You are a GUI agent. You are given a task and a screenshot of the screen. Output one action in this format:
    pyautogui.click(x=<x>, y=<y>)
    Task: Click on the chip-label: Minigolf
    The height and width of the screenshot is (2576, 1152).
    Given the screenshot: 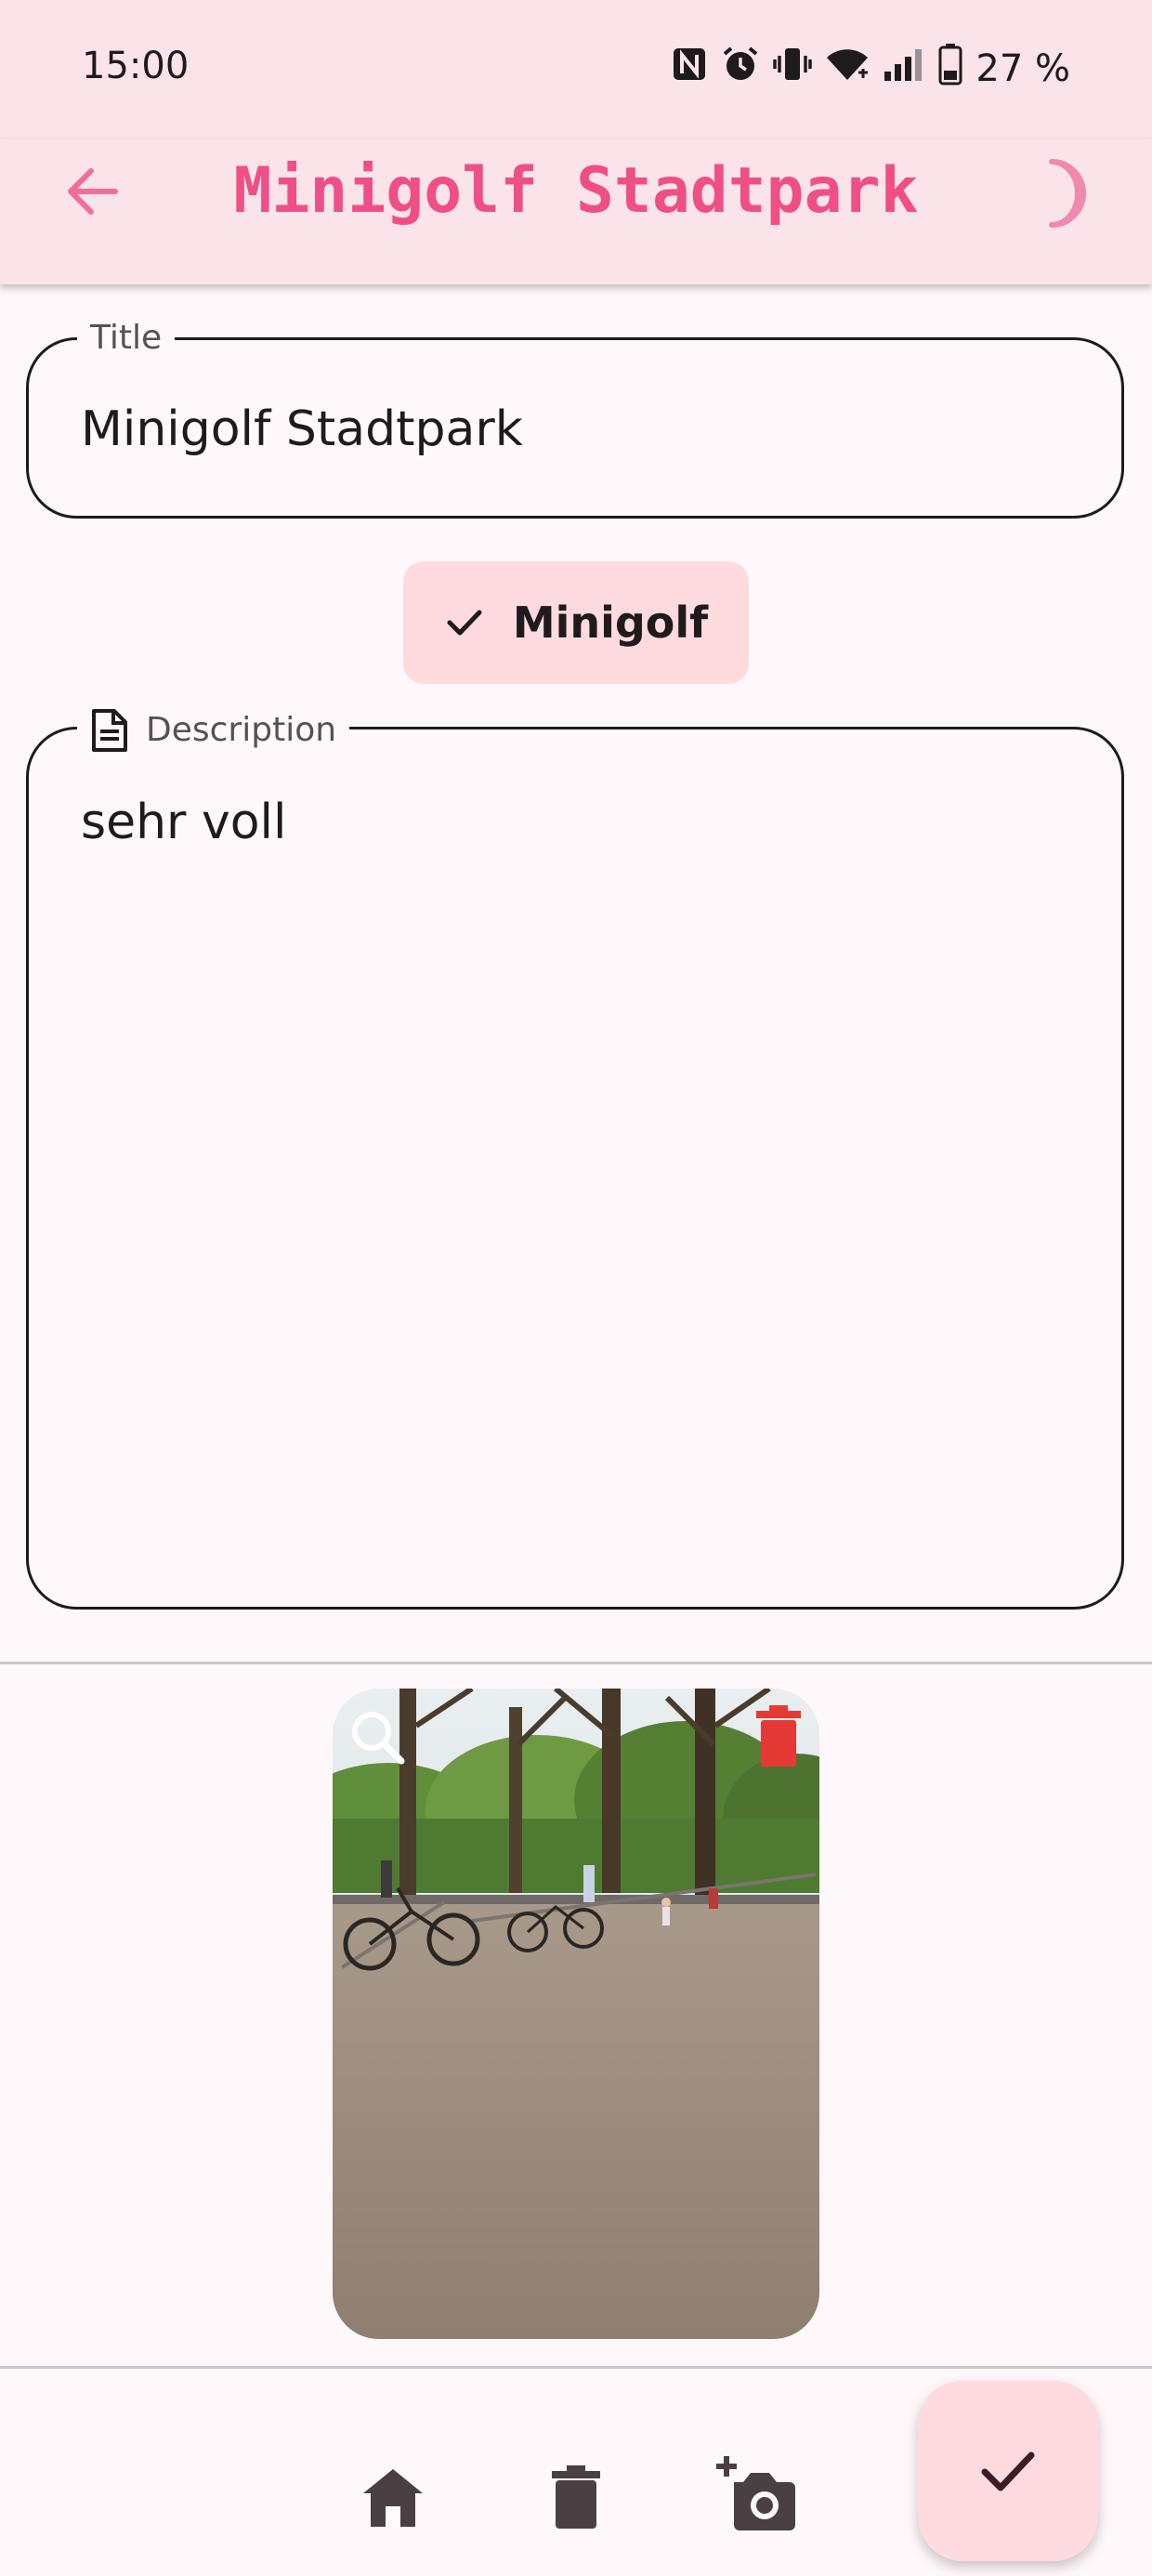 What is the action you would take?
    pyautogui.click(x=610, y=623)
    